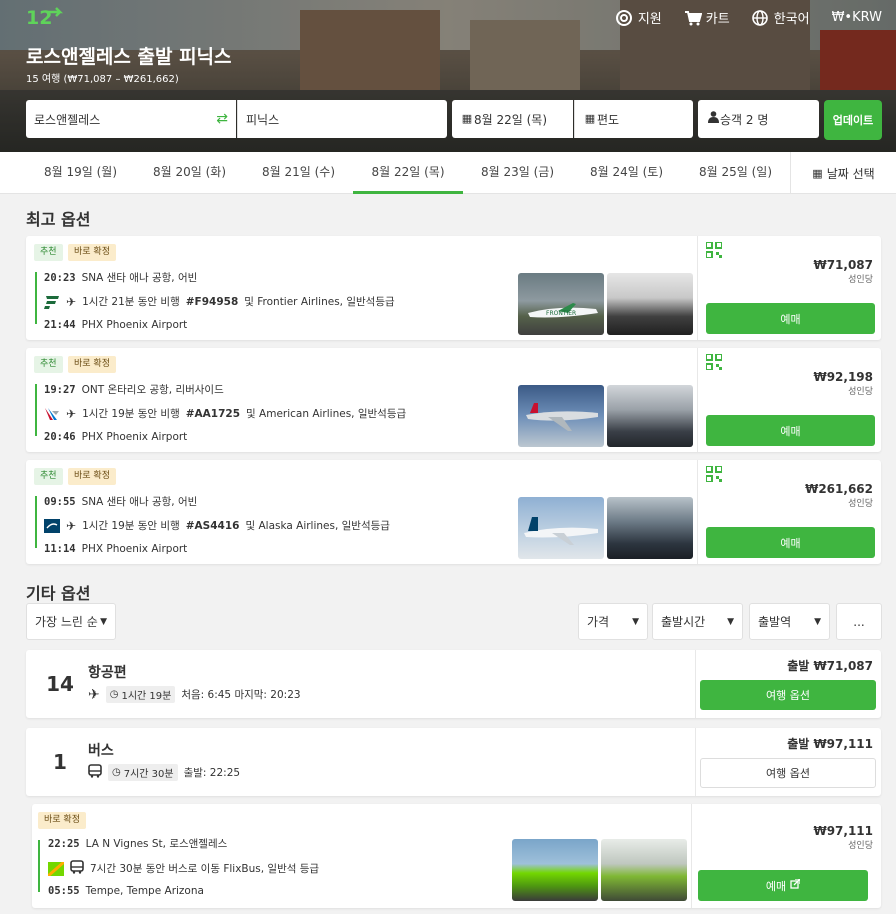 Image resolution: width=896 pixels, height=914 pixels. What do you see at coordinates (638, 17) in the screenshot?
I see `nav-support: 지원` at bounding box center [638, 17].